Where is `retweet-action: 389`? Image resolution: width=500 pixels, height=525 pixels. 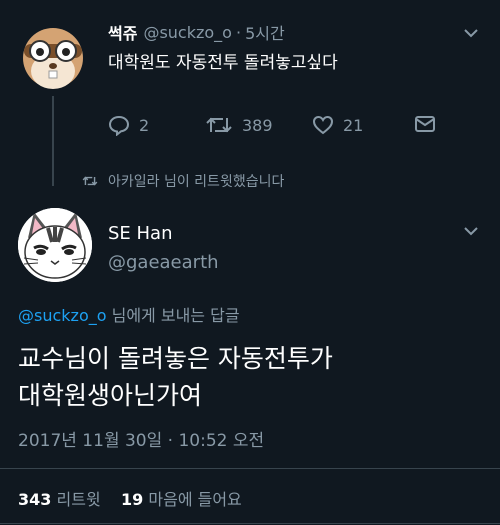 retweet-action: 389 is located at coordinates (239, 125).